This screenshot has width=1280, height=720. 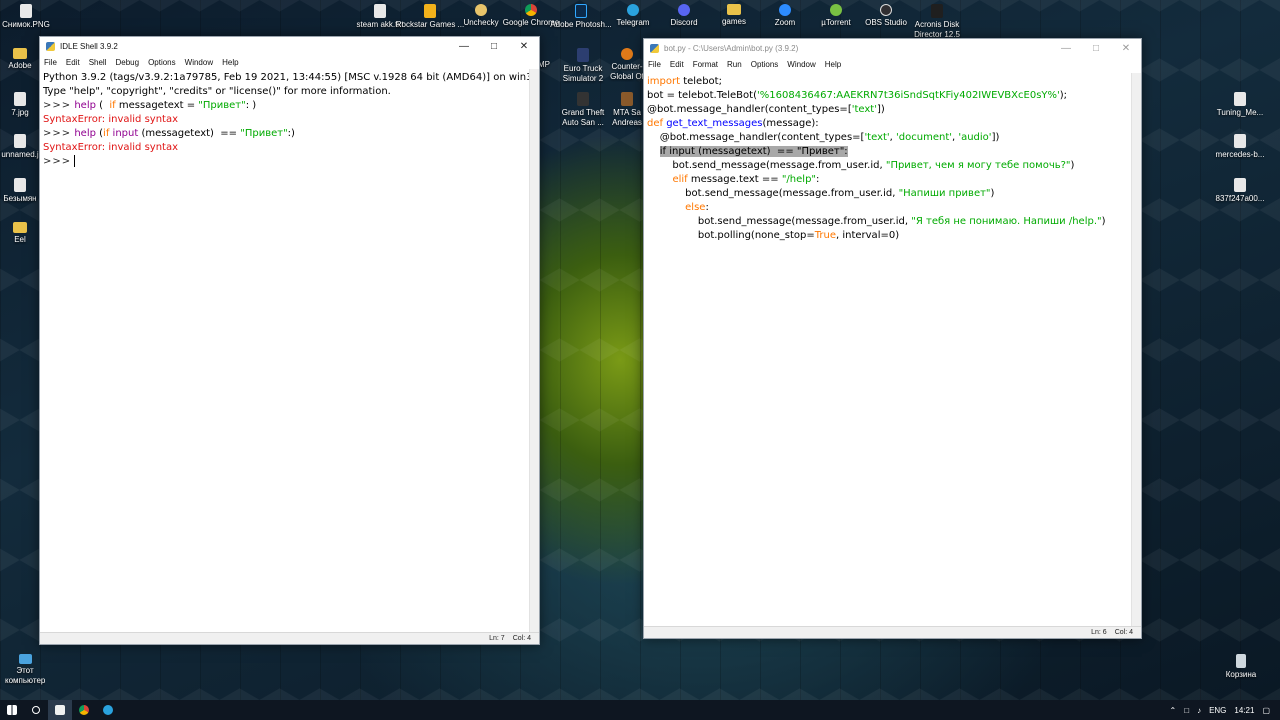 I want to click on utorrent-icon, so click(x=836, y=10).